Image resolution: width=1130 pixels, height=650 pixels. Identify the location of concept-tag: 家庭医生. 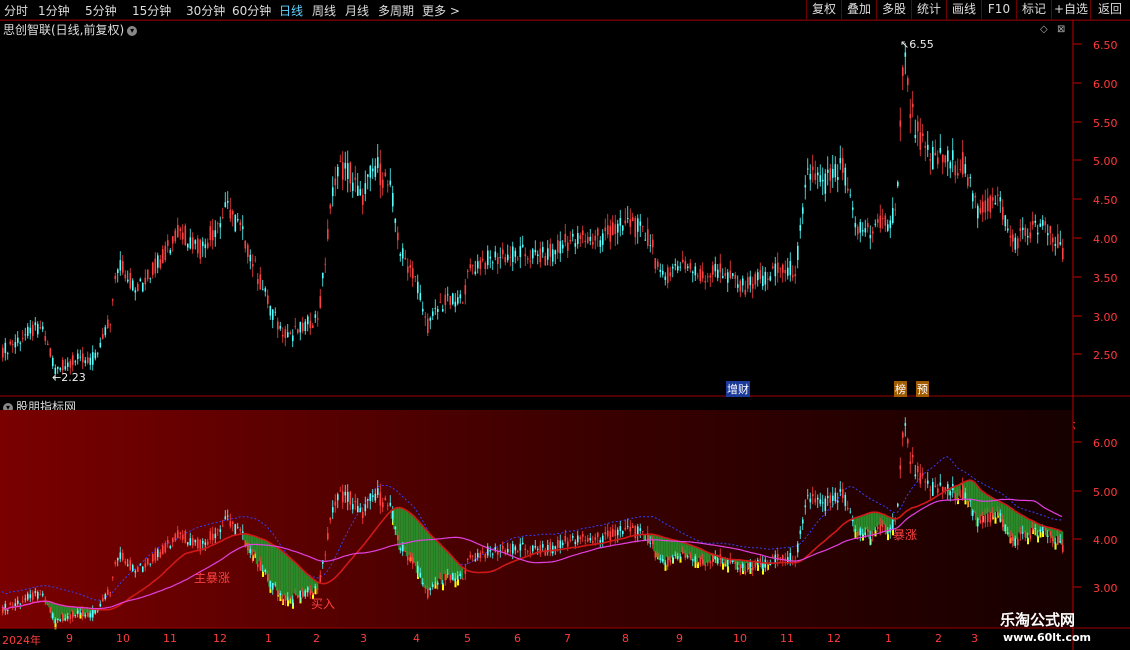
(835, 425).